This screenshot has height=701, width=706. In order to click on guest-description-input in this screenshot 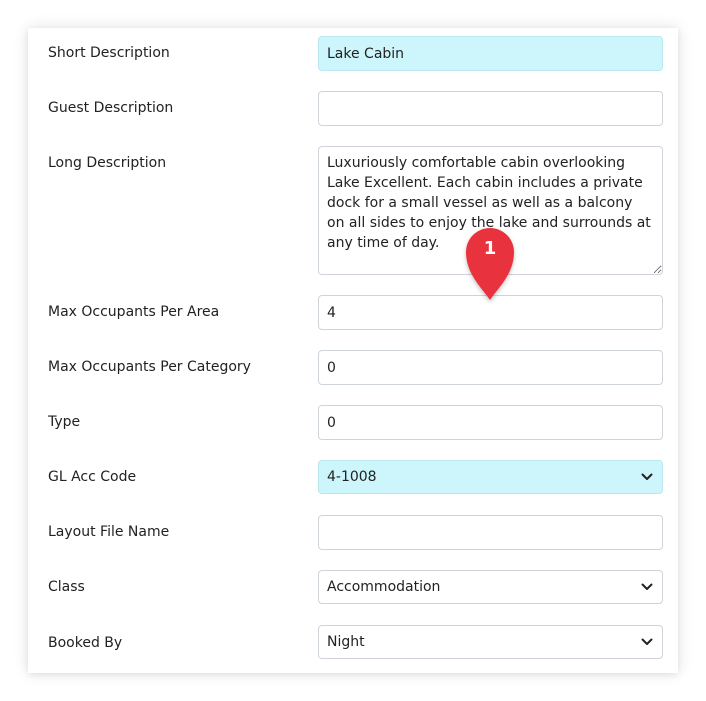, I will do `click(490, 108)`.